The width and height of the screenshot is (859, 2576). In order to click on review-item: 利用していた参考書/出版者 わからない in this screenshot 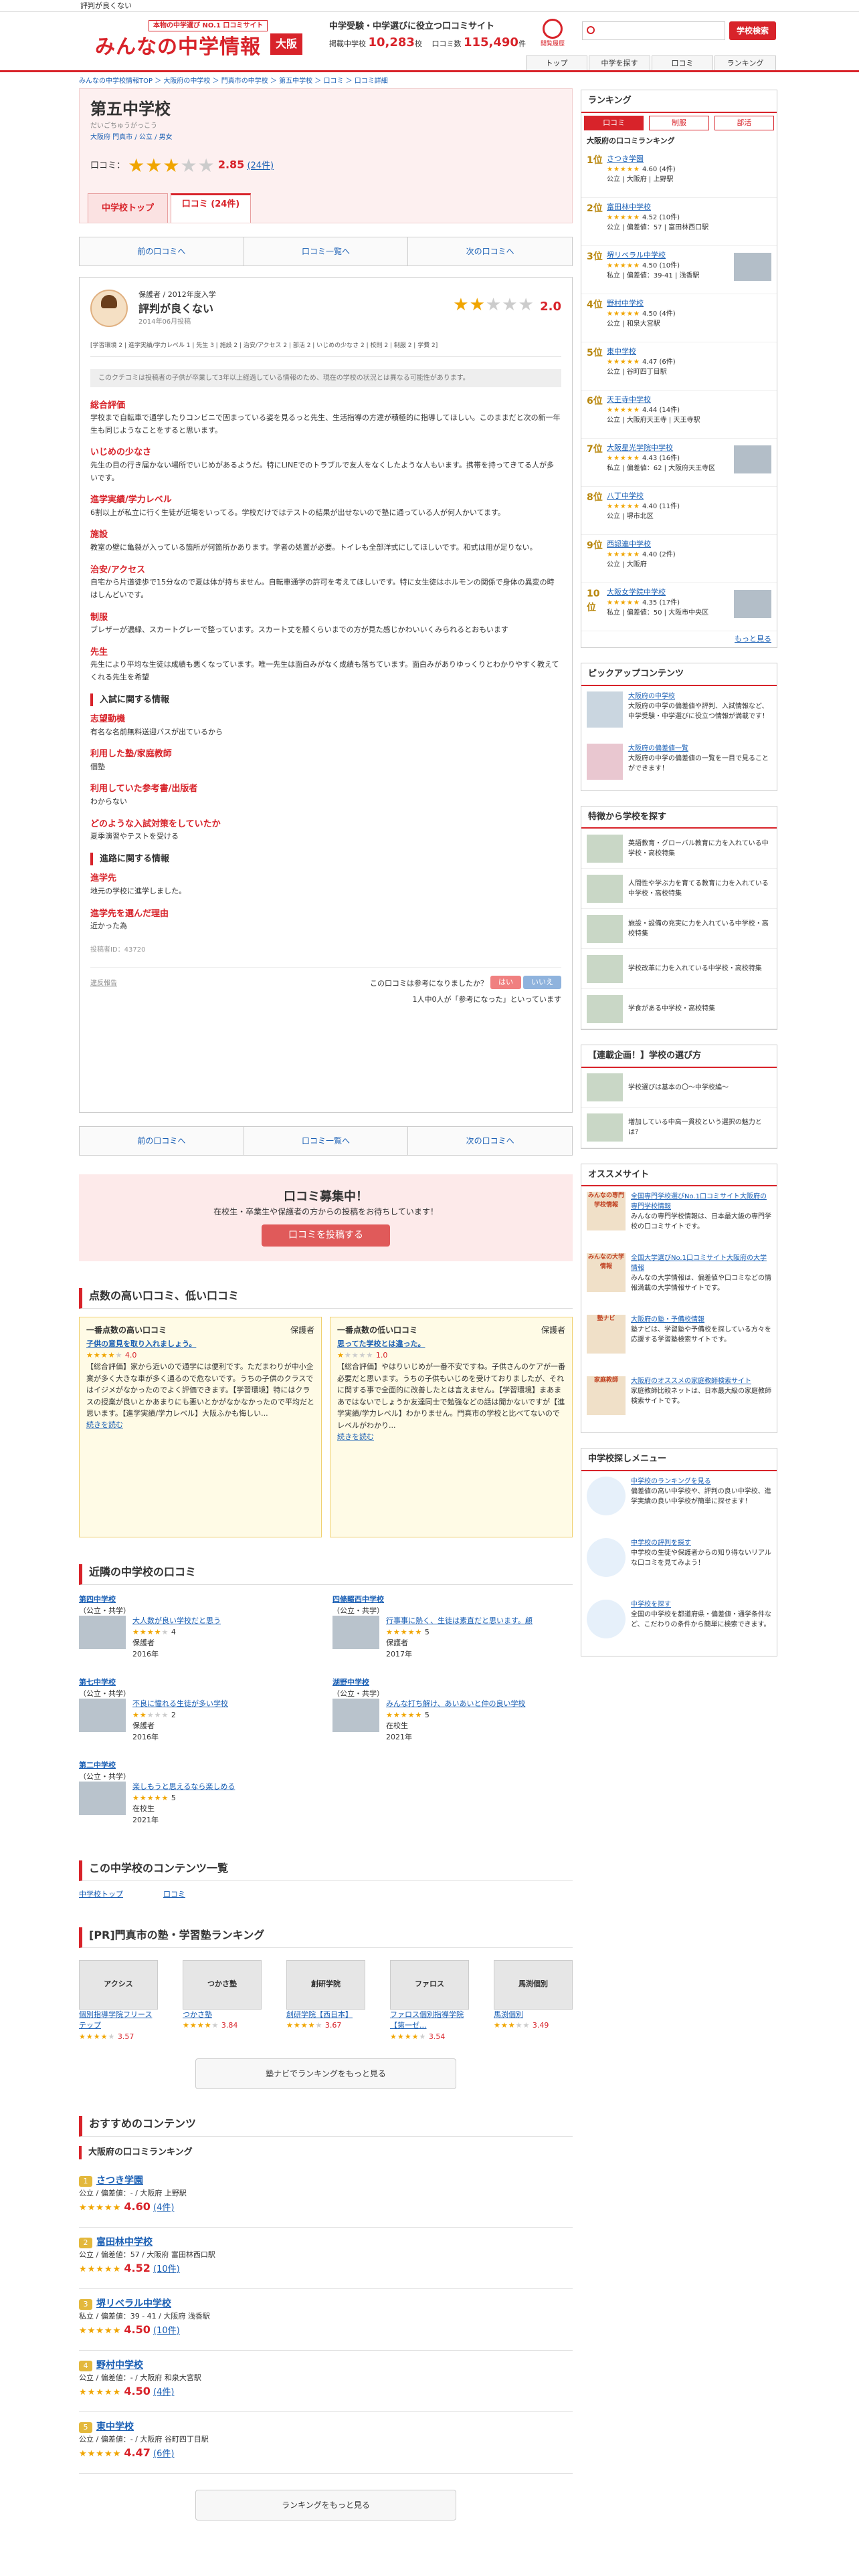, I will do `click(144, 795)`.